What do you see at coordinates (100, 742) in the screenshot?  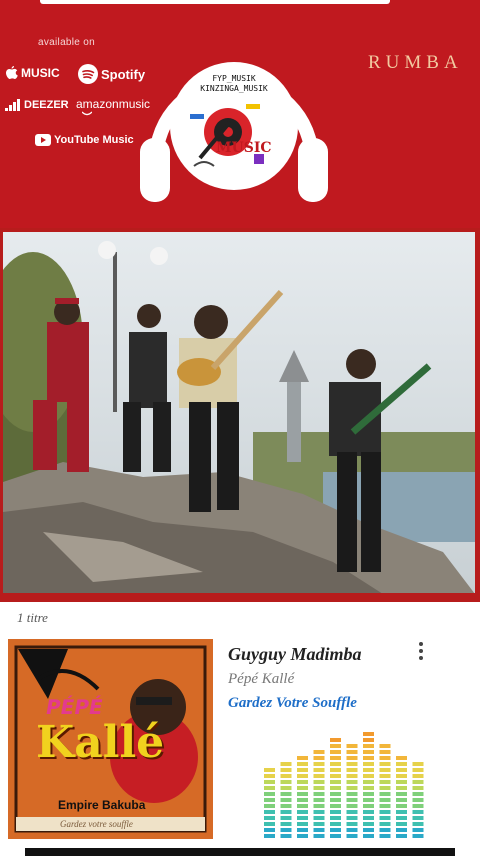 I see `cover-name-line2: Kallé` at bounding box center [100, 742].